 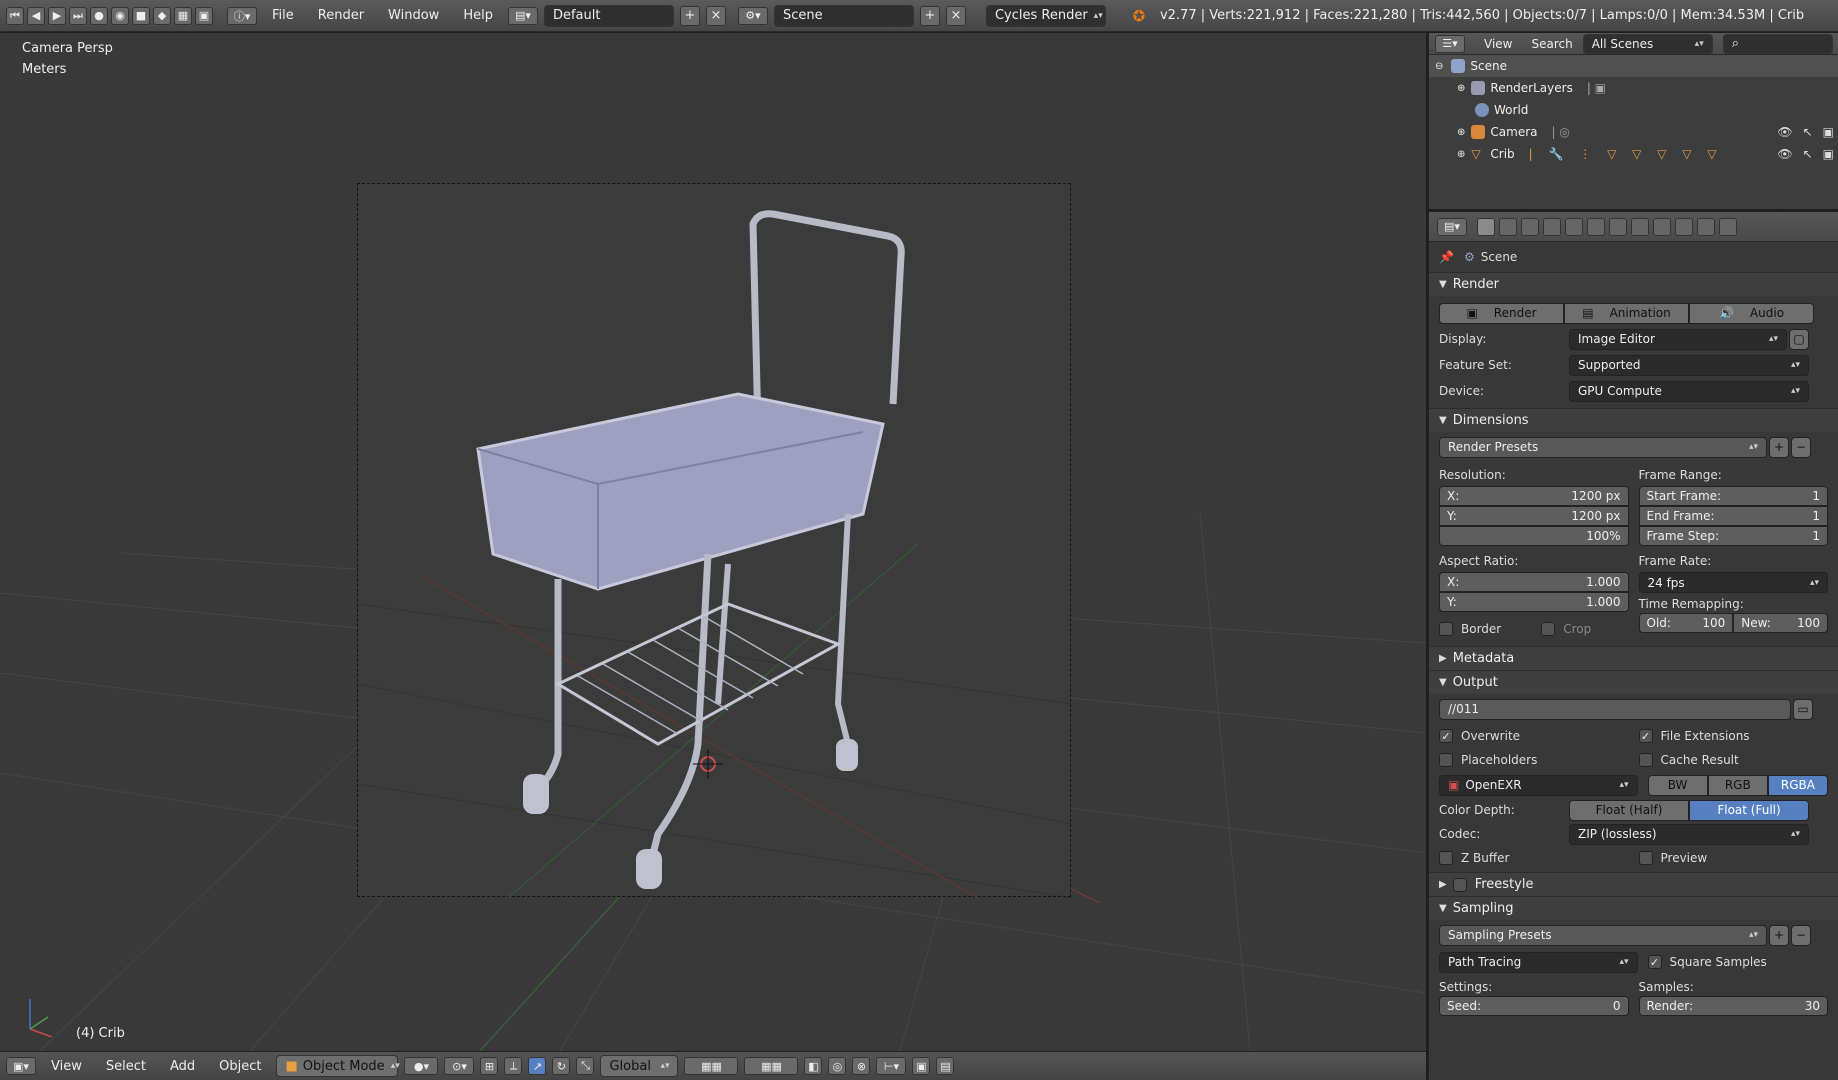 I want to click on square-samples-checkbox: ✓, so click(x=1654, y=962).